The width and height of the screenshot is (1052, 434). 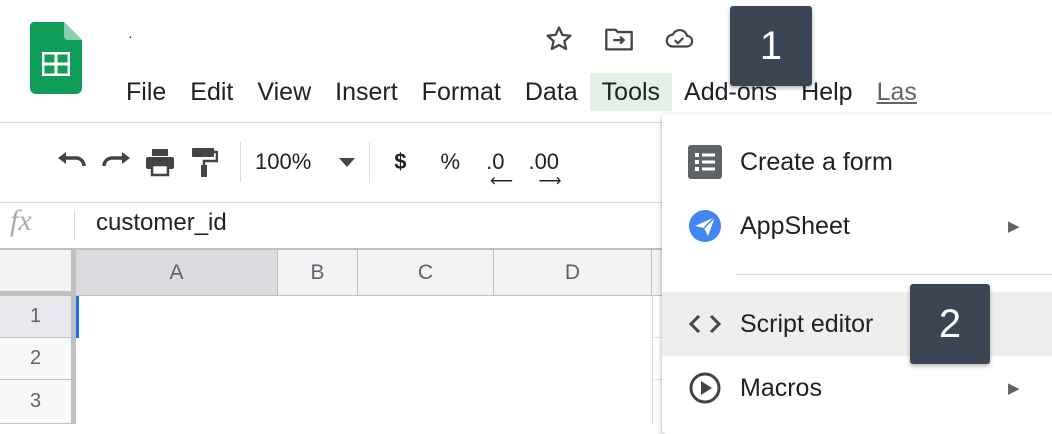 I want to click on step-callout-2: 2, so click(x=950, y=324).